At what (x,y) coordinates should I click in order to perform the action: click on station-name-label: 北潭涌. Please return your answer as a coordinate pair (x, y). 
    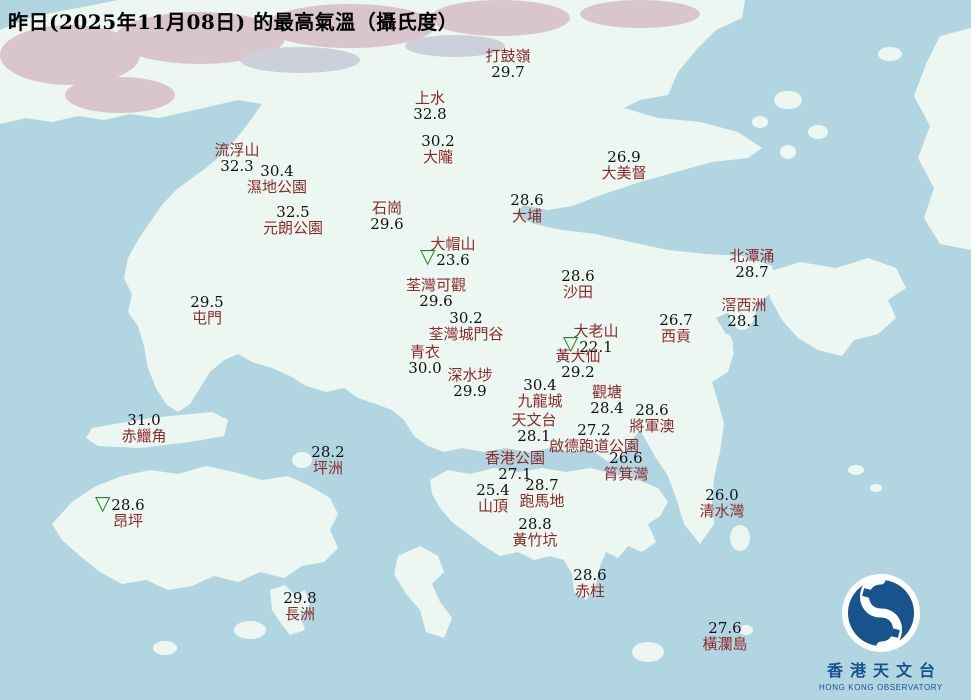
    Looking at the image, I should click on (752, 256).